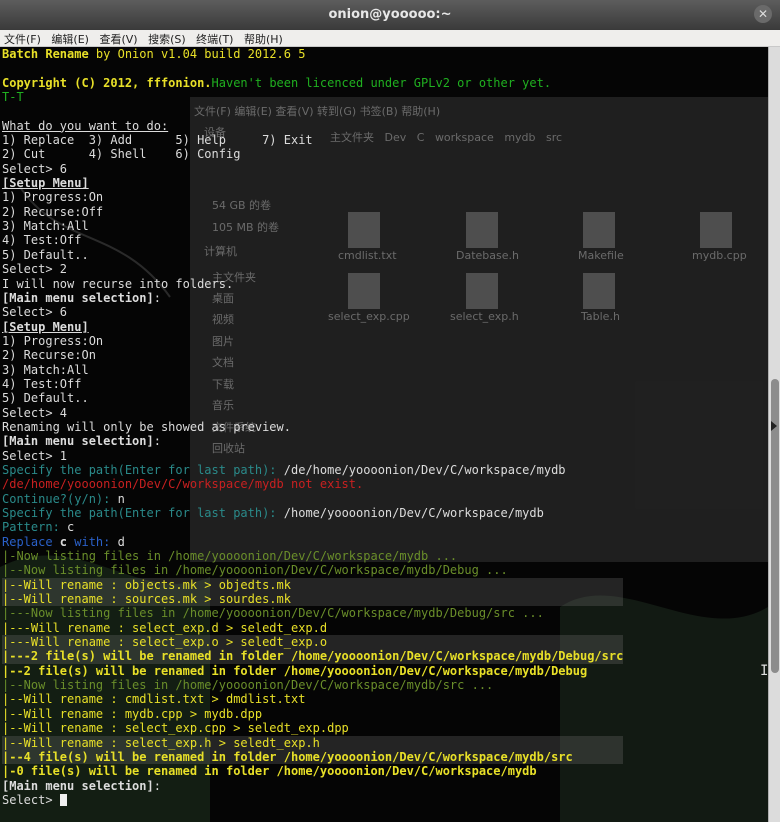 The image size is (780, 822). What do you see at coordinates (764, 671) in the screenshot?
I see `text-cursor-icon: Ι` at bounding box center [764, 671].